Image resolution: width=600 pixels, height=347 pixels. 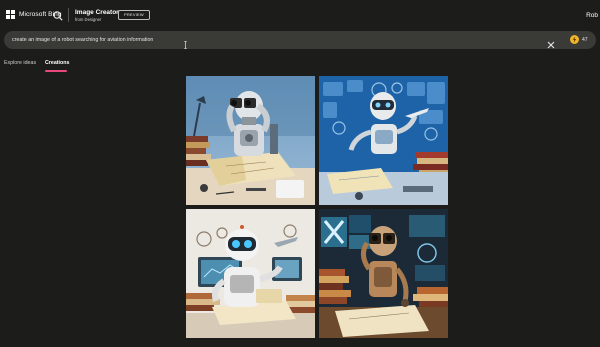 I want to click on coin-icon, so click(x=574, y=39).